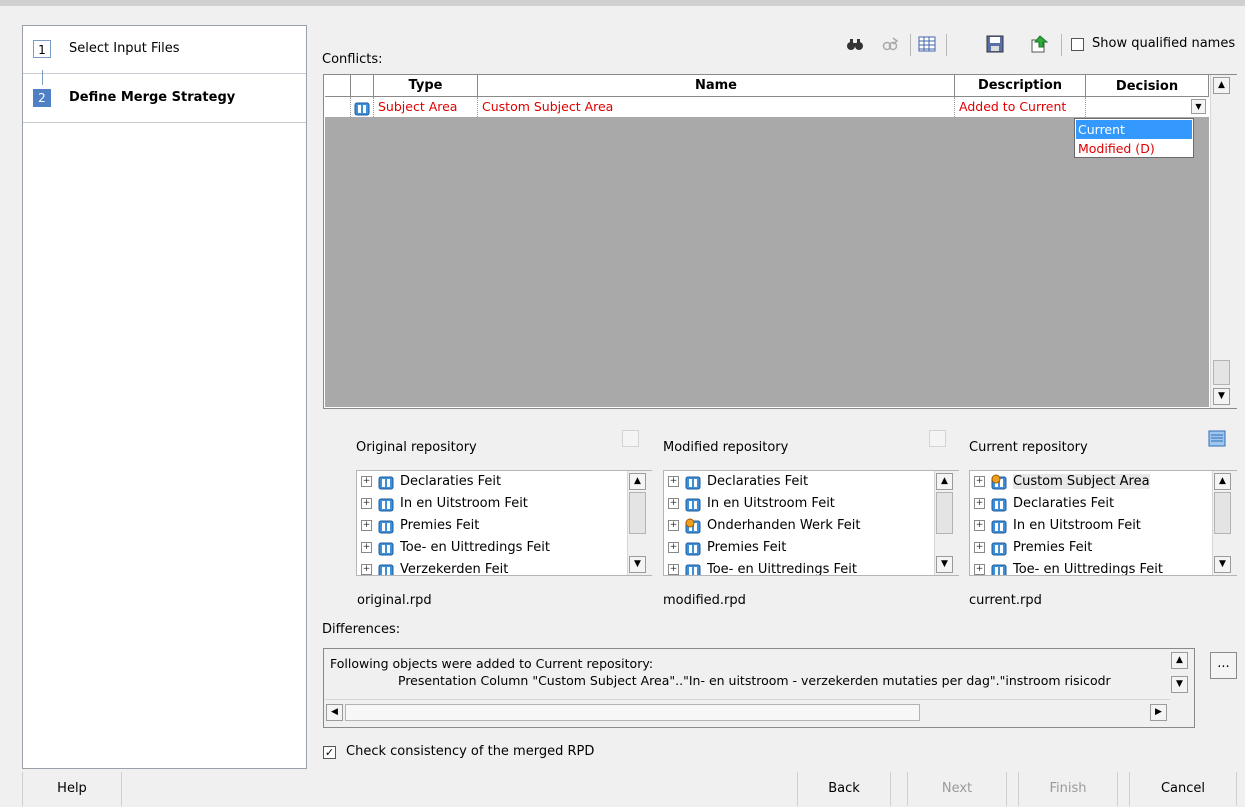 The width and height of the screenshot is (1245, 807). What do you see at coordinates (416, 447) in the screenshot?
I see `original-repository-label: Original repository` at bounding box center [416, 447].